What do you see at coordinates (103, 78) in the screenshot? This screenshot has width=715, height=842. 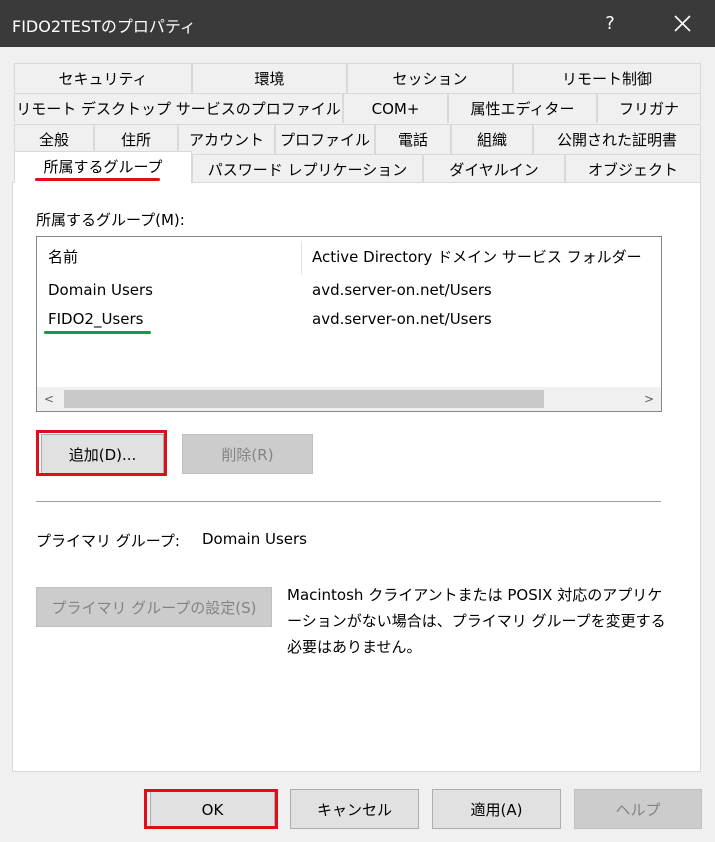 I see `tab-security: セキュリティ` at bounding box center [103, 78].